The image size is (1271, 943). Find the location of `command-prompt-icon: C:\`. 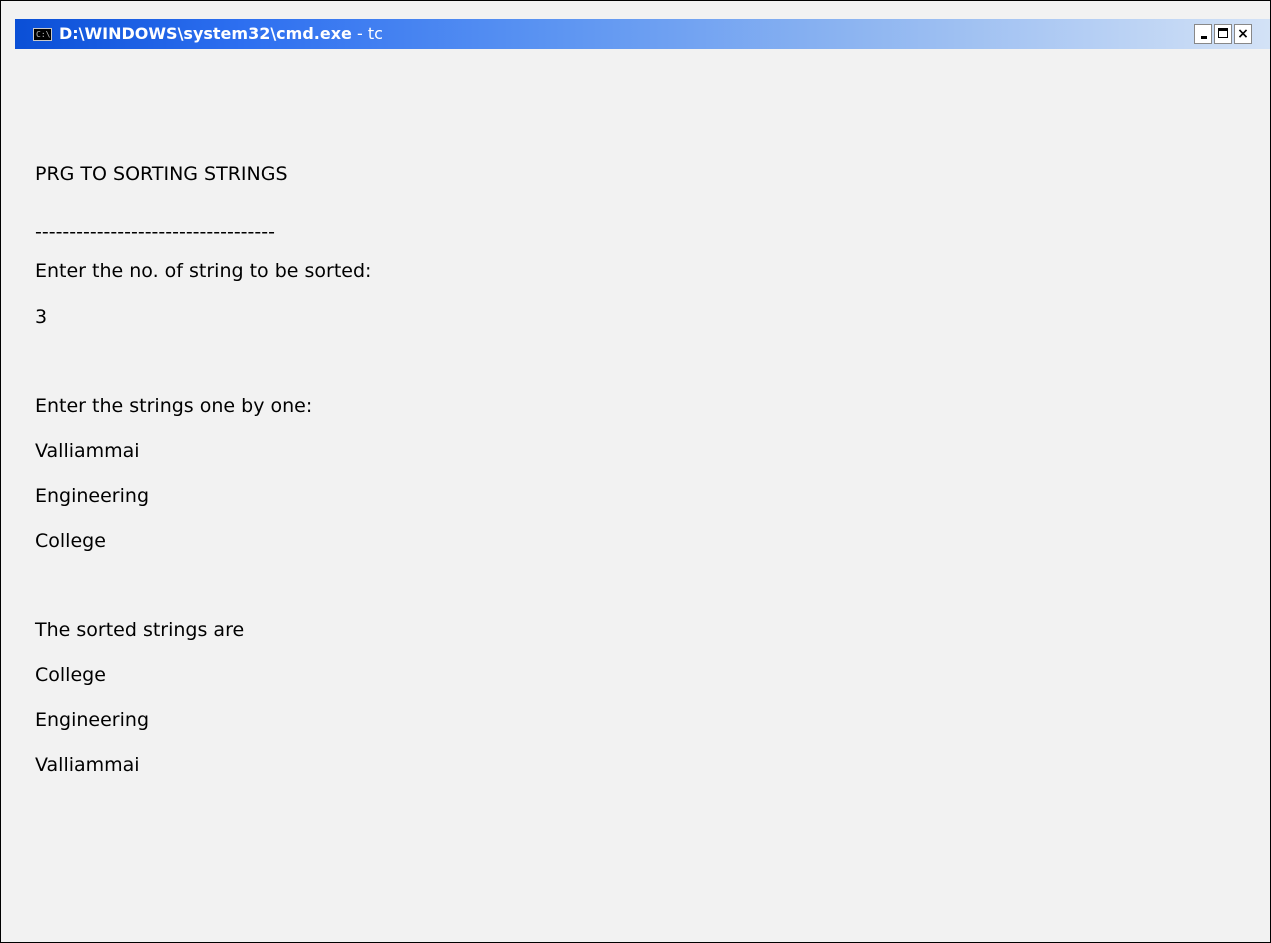

command-prompt-icon: C:\ is located at coordinates (42, 34).